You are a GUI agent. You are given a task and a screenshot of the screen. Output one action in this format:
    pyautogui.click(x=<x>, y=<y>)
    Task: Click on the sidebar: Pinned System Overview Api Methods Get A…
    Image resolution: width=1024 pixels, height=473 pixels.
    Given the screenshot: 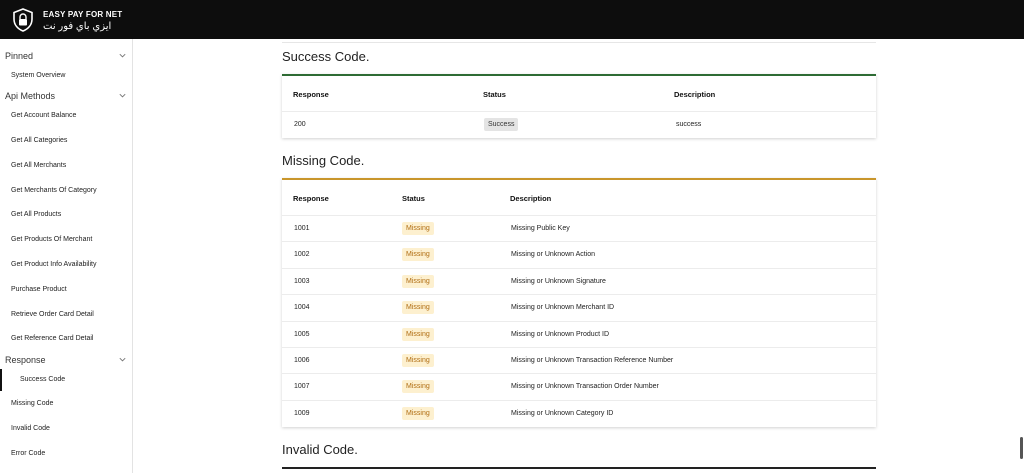 What is the action you would take?
    pyautogui.click(x=66, y=256)
    